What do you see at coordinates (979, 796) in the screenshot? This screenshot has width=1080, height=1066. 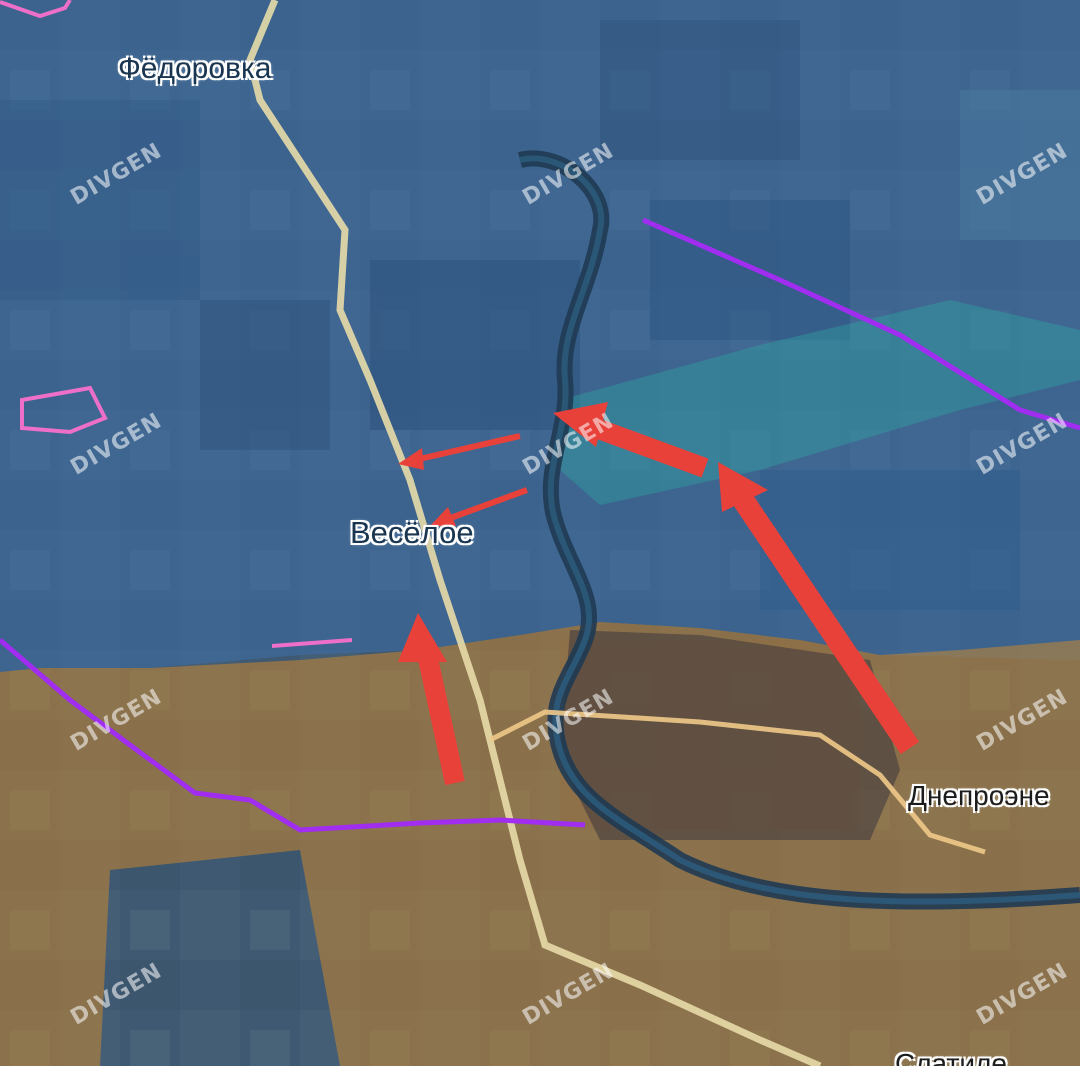 I see `label-dneproenergiya: Днепроэне` at bounding box center [979, 796].